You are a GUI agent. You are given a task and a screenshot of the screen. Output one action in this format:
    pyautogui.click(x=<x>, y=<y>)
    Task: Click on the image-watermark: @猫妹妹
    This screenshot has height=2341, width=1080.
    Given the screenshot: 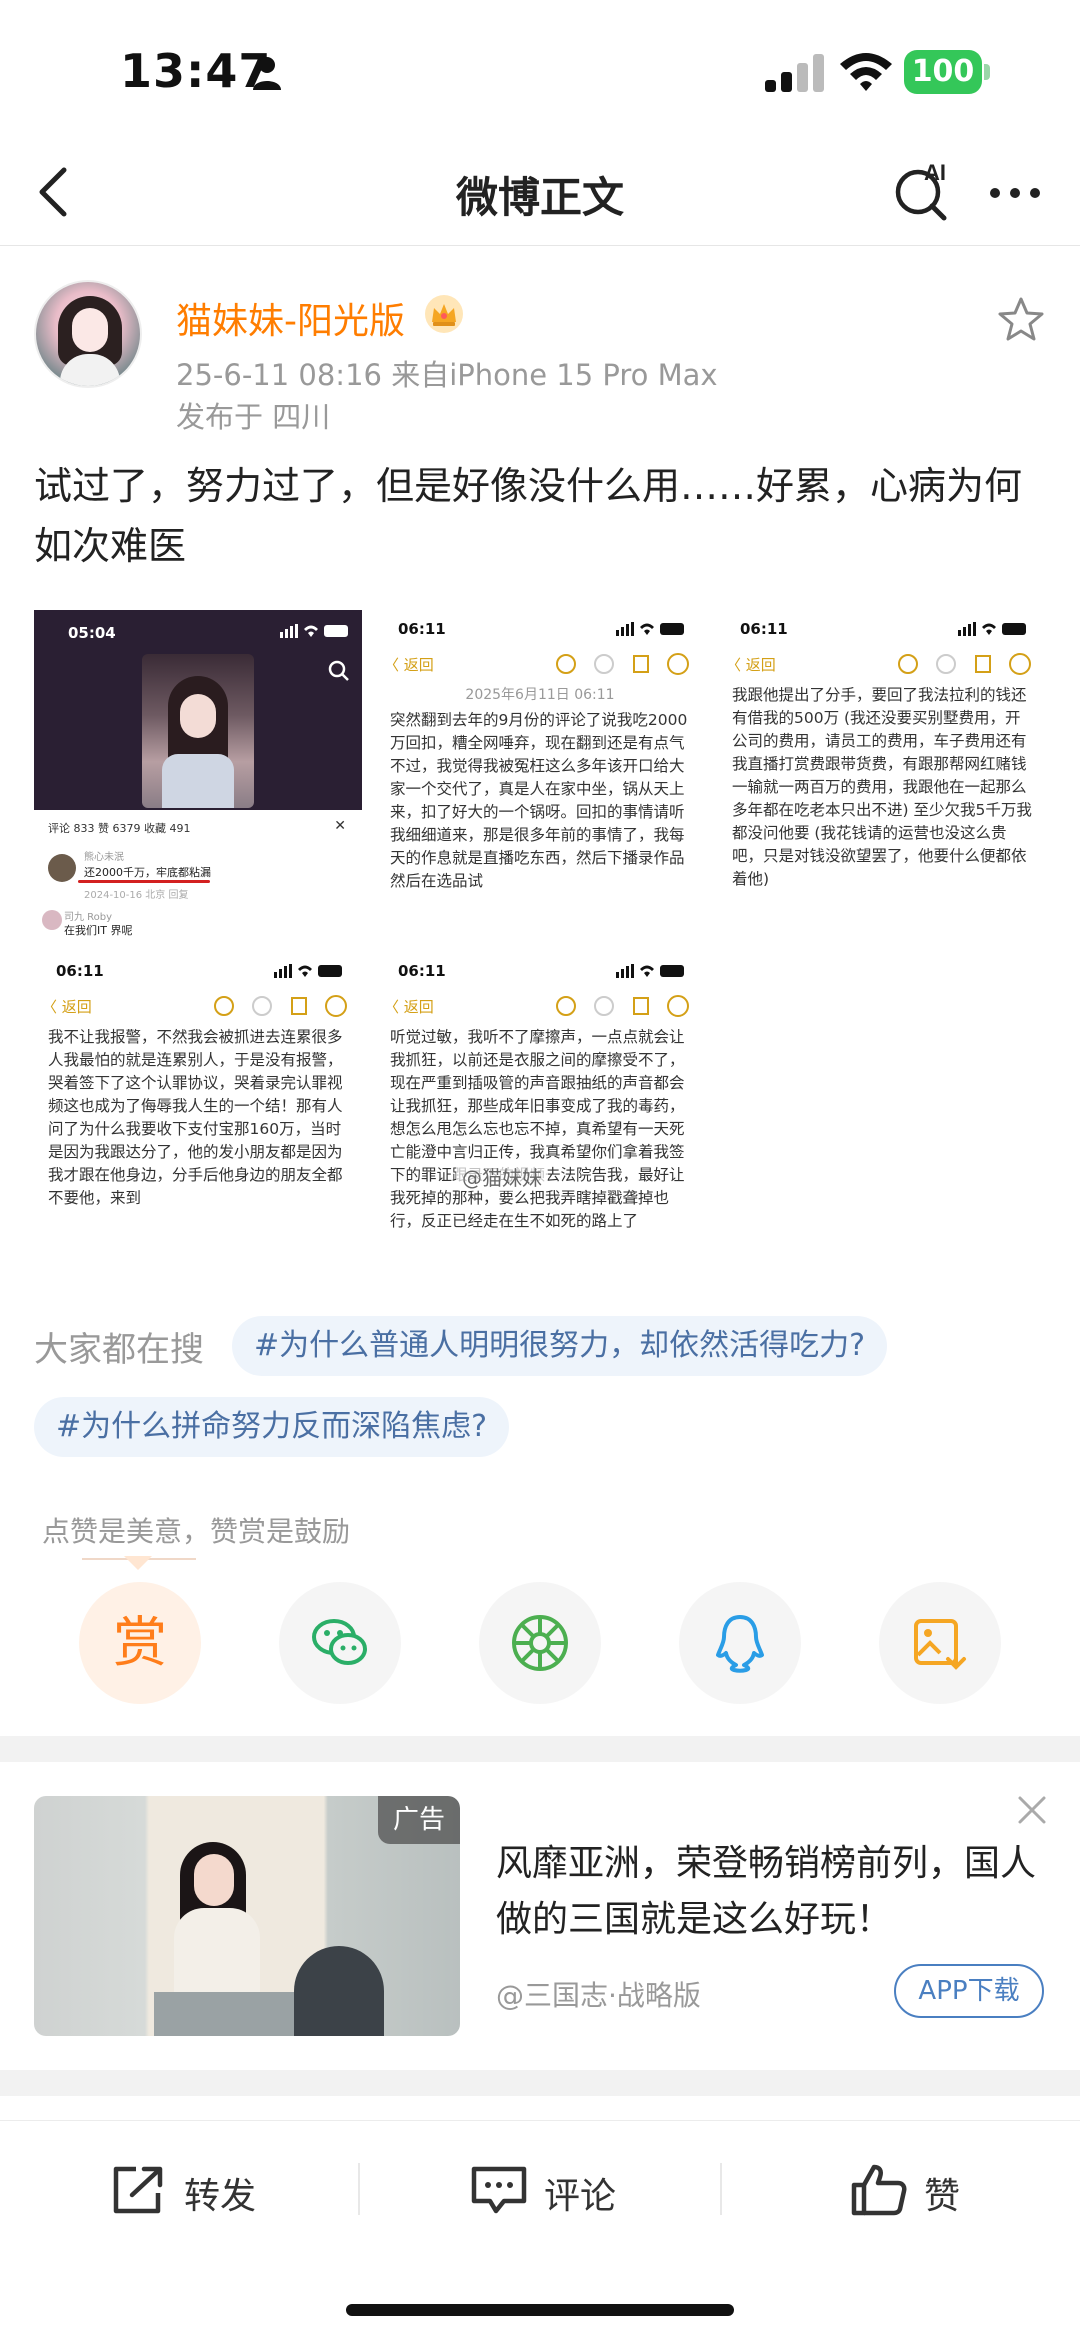 What is the action you would take?
    pyautogui.click(x=502, y=1176)
    